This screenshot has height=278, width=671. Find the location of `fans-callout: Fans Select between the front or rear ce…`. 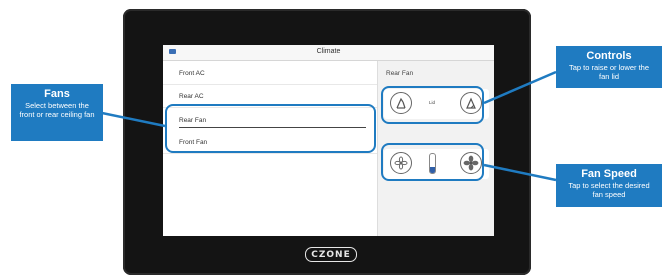

fans-callout: Fans Select between the front or rear ce… is located at coordinates (57, 112).